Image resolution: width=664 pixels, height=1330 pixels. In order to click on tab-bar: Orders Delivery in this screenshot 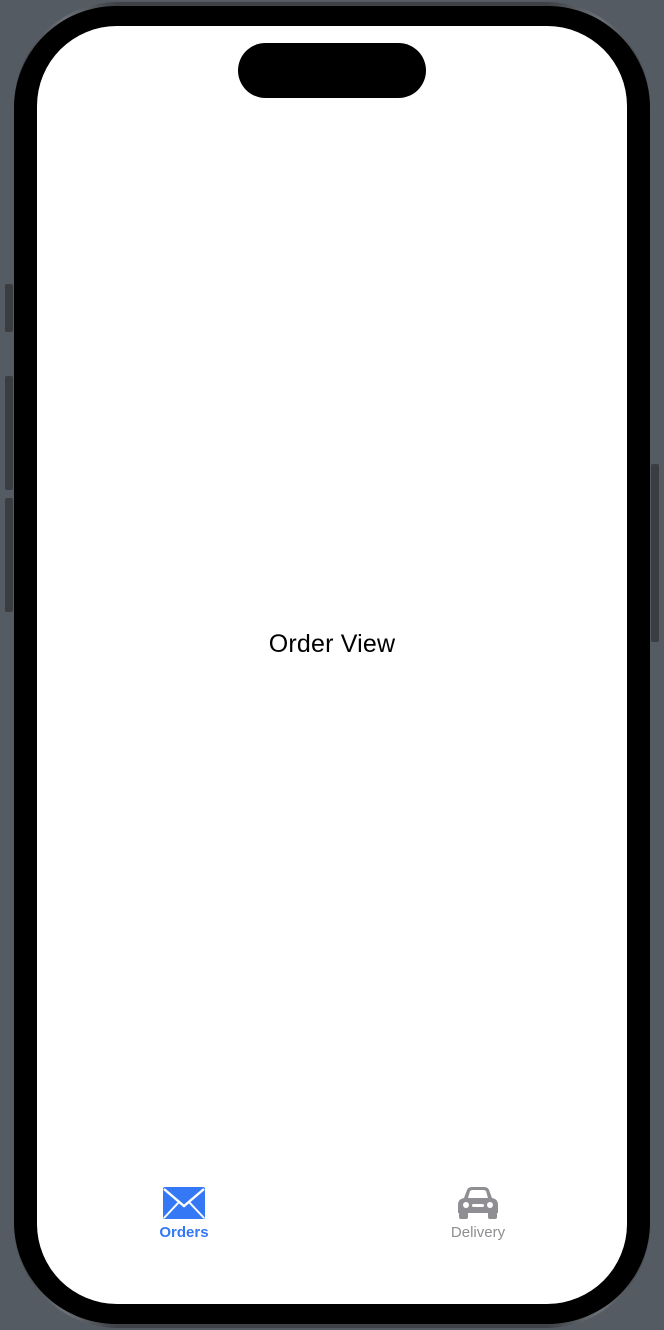, I will do `click(332, 1221)`.